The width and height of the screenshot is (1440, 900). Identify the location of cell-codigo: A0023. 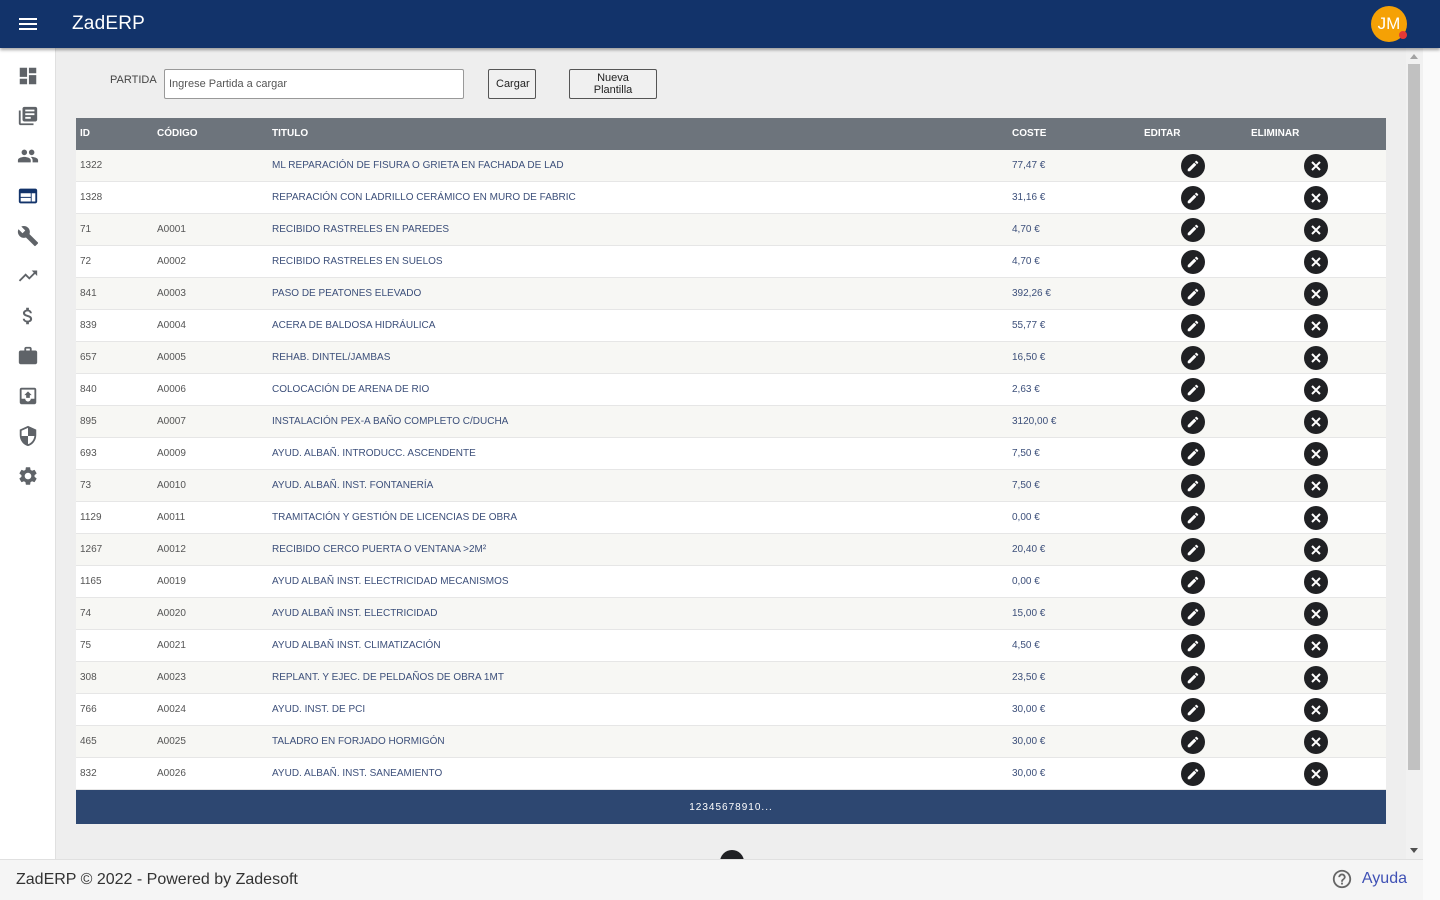
(171, 677).